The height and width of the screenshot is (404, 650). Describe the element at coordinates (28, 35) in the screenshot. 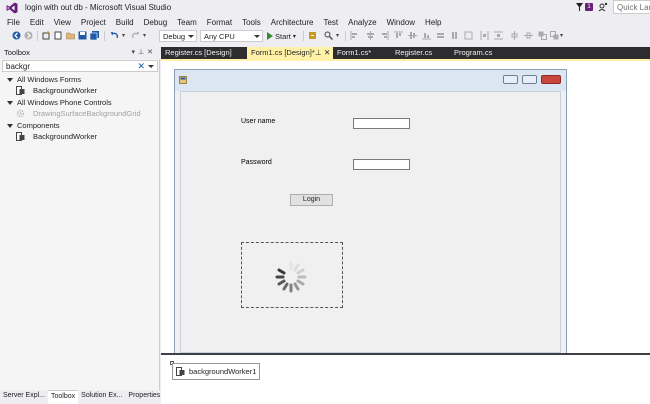

I see `navigate-forward-icon` at that location.